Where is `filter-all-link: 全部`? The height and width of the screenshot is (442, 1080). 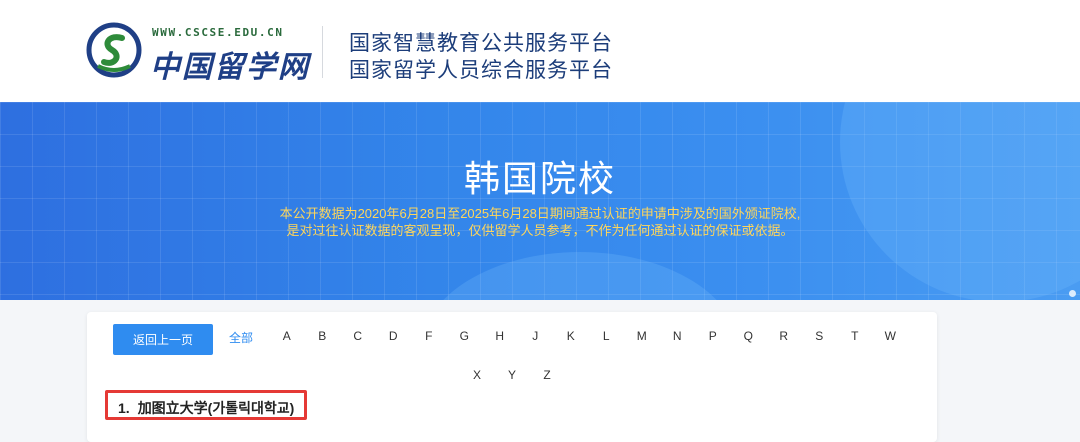
filter-all-link: 全部 is located at coordinates (241, 340).